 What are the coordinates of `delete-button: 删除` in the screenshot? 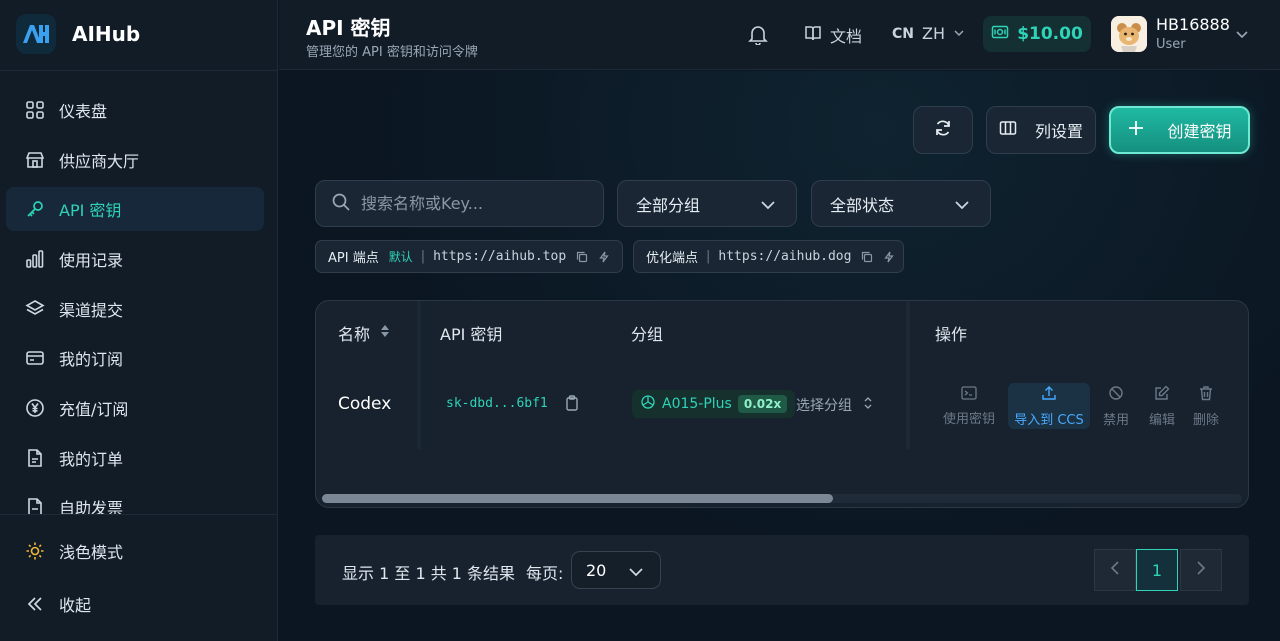 It's located at (1206, 406).